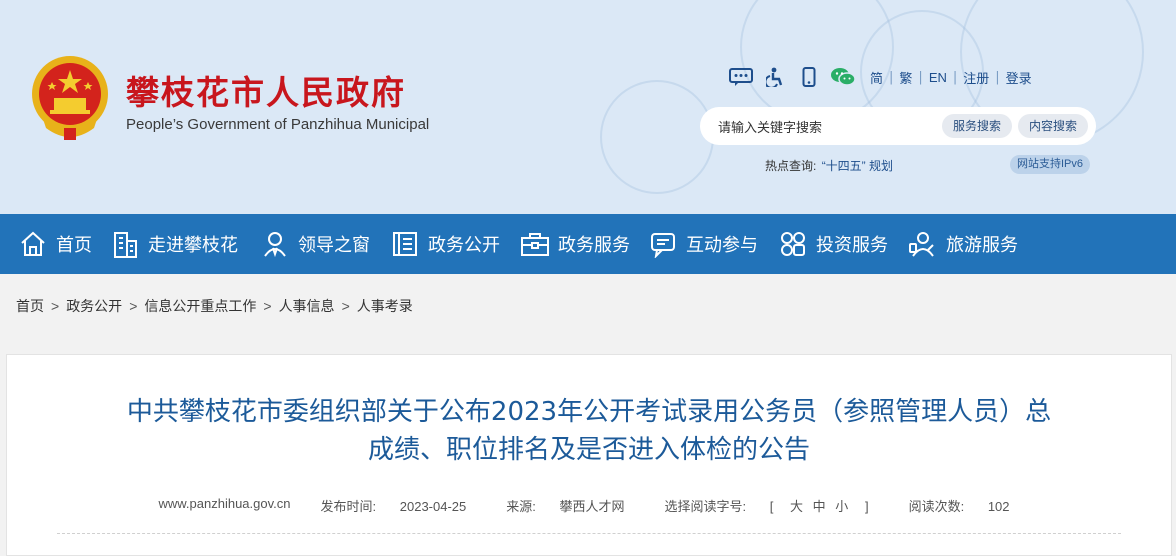  I want to click on site-title: 攀枝花市人民政府, so click(266, 90).